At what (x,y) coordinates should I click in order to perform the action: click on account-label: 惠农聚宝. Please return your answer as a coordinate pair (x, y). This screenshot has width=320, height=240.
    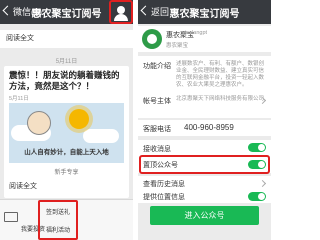
    Looking at the image, I should click on (177, 46).